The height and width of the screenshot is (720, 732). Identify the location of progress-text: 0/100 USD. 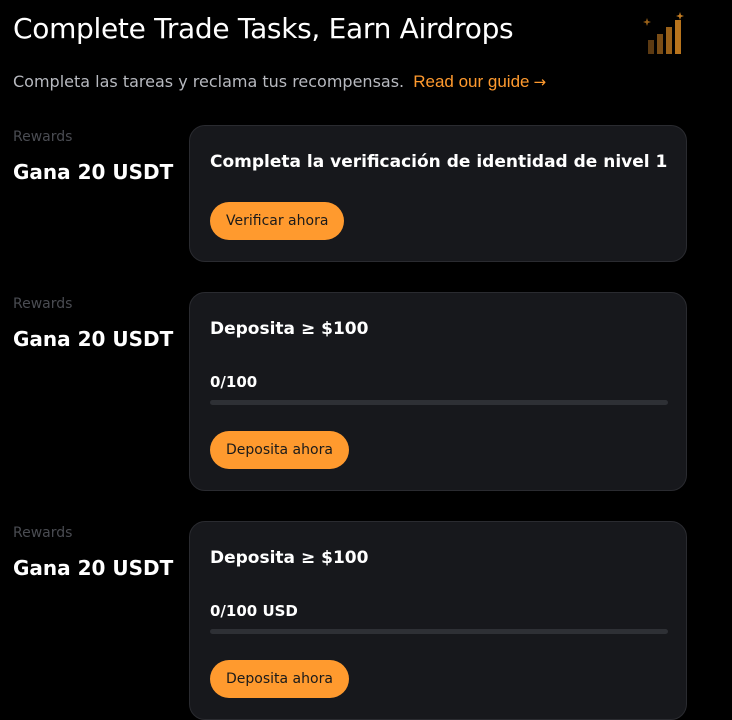
(254, 611).